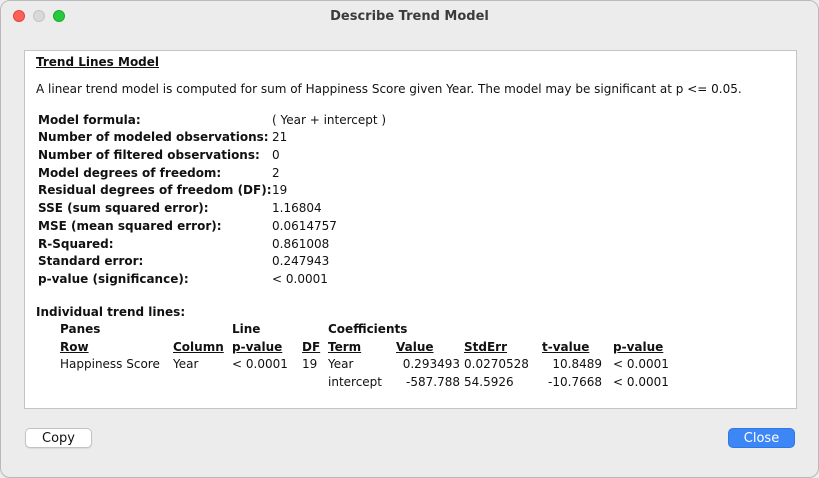  Describe the element at coordinates (355, 382) in the screenshot. I see `table-cell-term: intercept` at that location.